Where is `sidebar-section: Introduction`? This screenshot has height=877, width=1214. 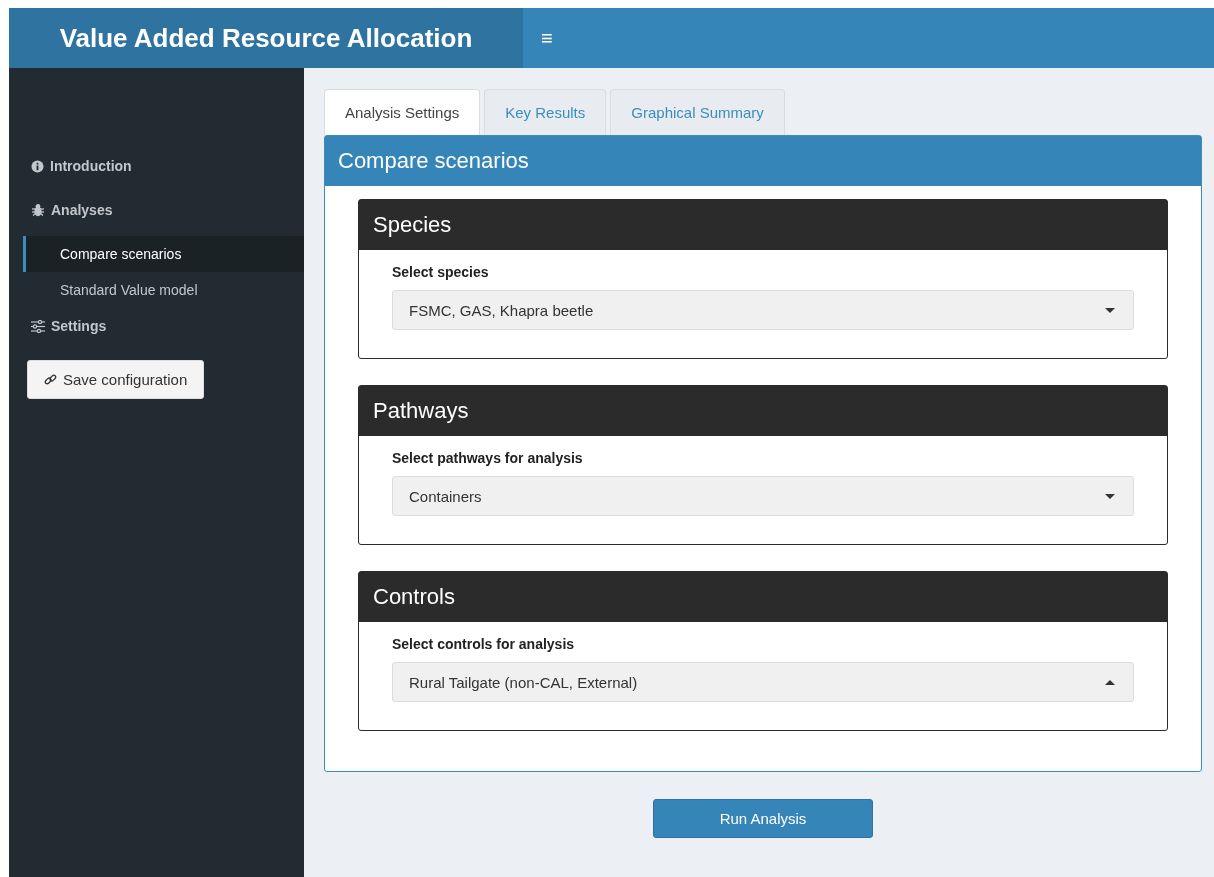 sidebar-section: Introduction is located at coordinates (156, 166).